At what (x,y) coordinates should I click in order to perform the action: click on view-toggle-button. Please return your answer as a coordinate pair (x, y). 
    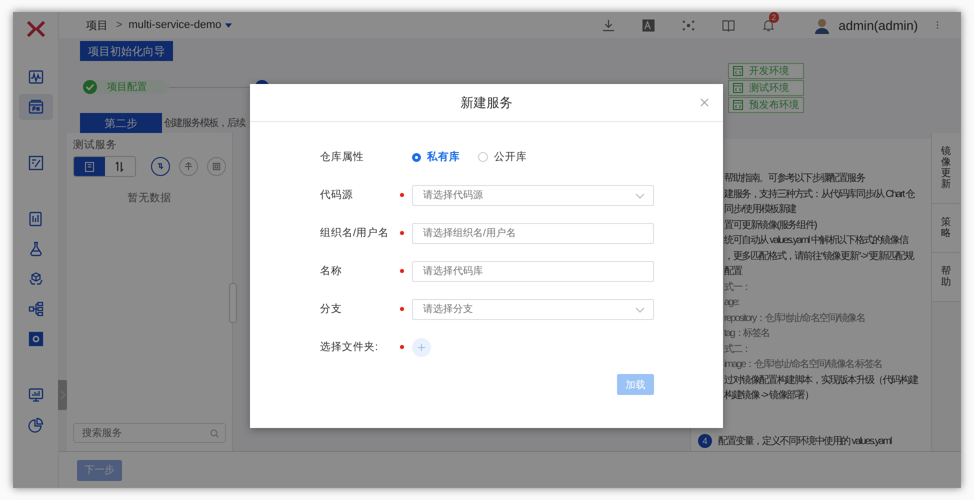
    Looking at the image, I should click on (89, 166).